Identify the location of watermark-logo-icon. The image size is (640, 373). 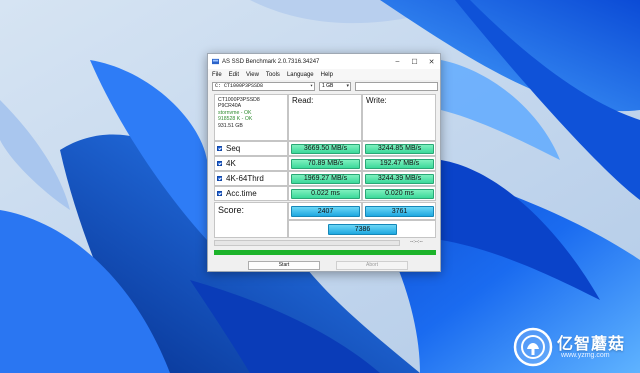
(533, 347).